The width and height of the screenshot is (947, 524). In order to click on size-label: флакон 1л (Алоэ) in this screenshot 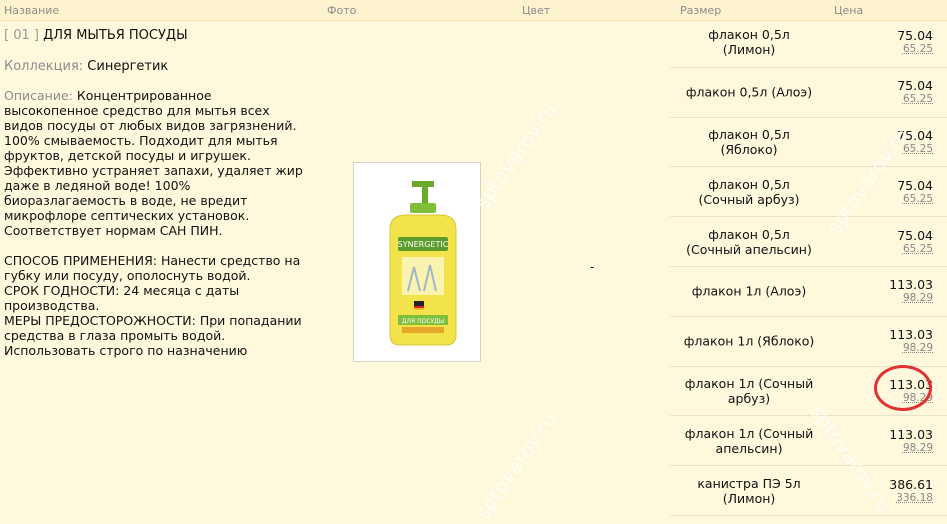, I will do `click(749, 291)`.